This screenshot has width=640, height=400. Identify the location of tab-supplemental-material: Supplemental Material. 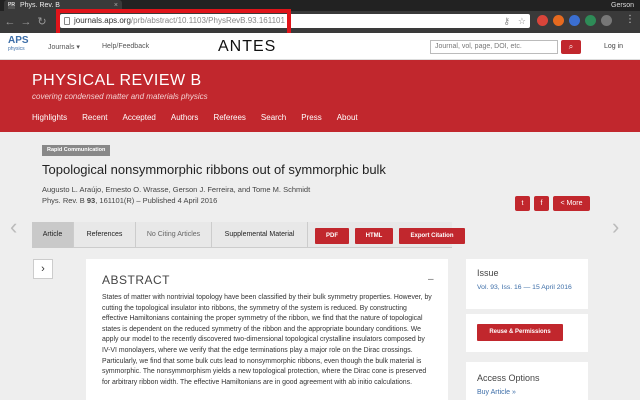
(260, 235).